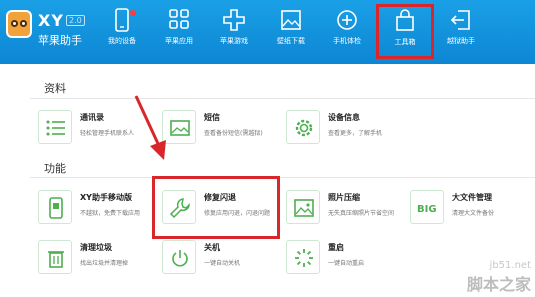  Describe the element at coordinates (347, 20) in the screenshot. I see `health-check-icon` at that location.